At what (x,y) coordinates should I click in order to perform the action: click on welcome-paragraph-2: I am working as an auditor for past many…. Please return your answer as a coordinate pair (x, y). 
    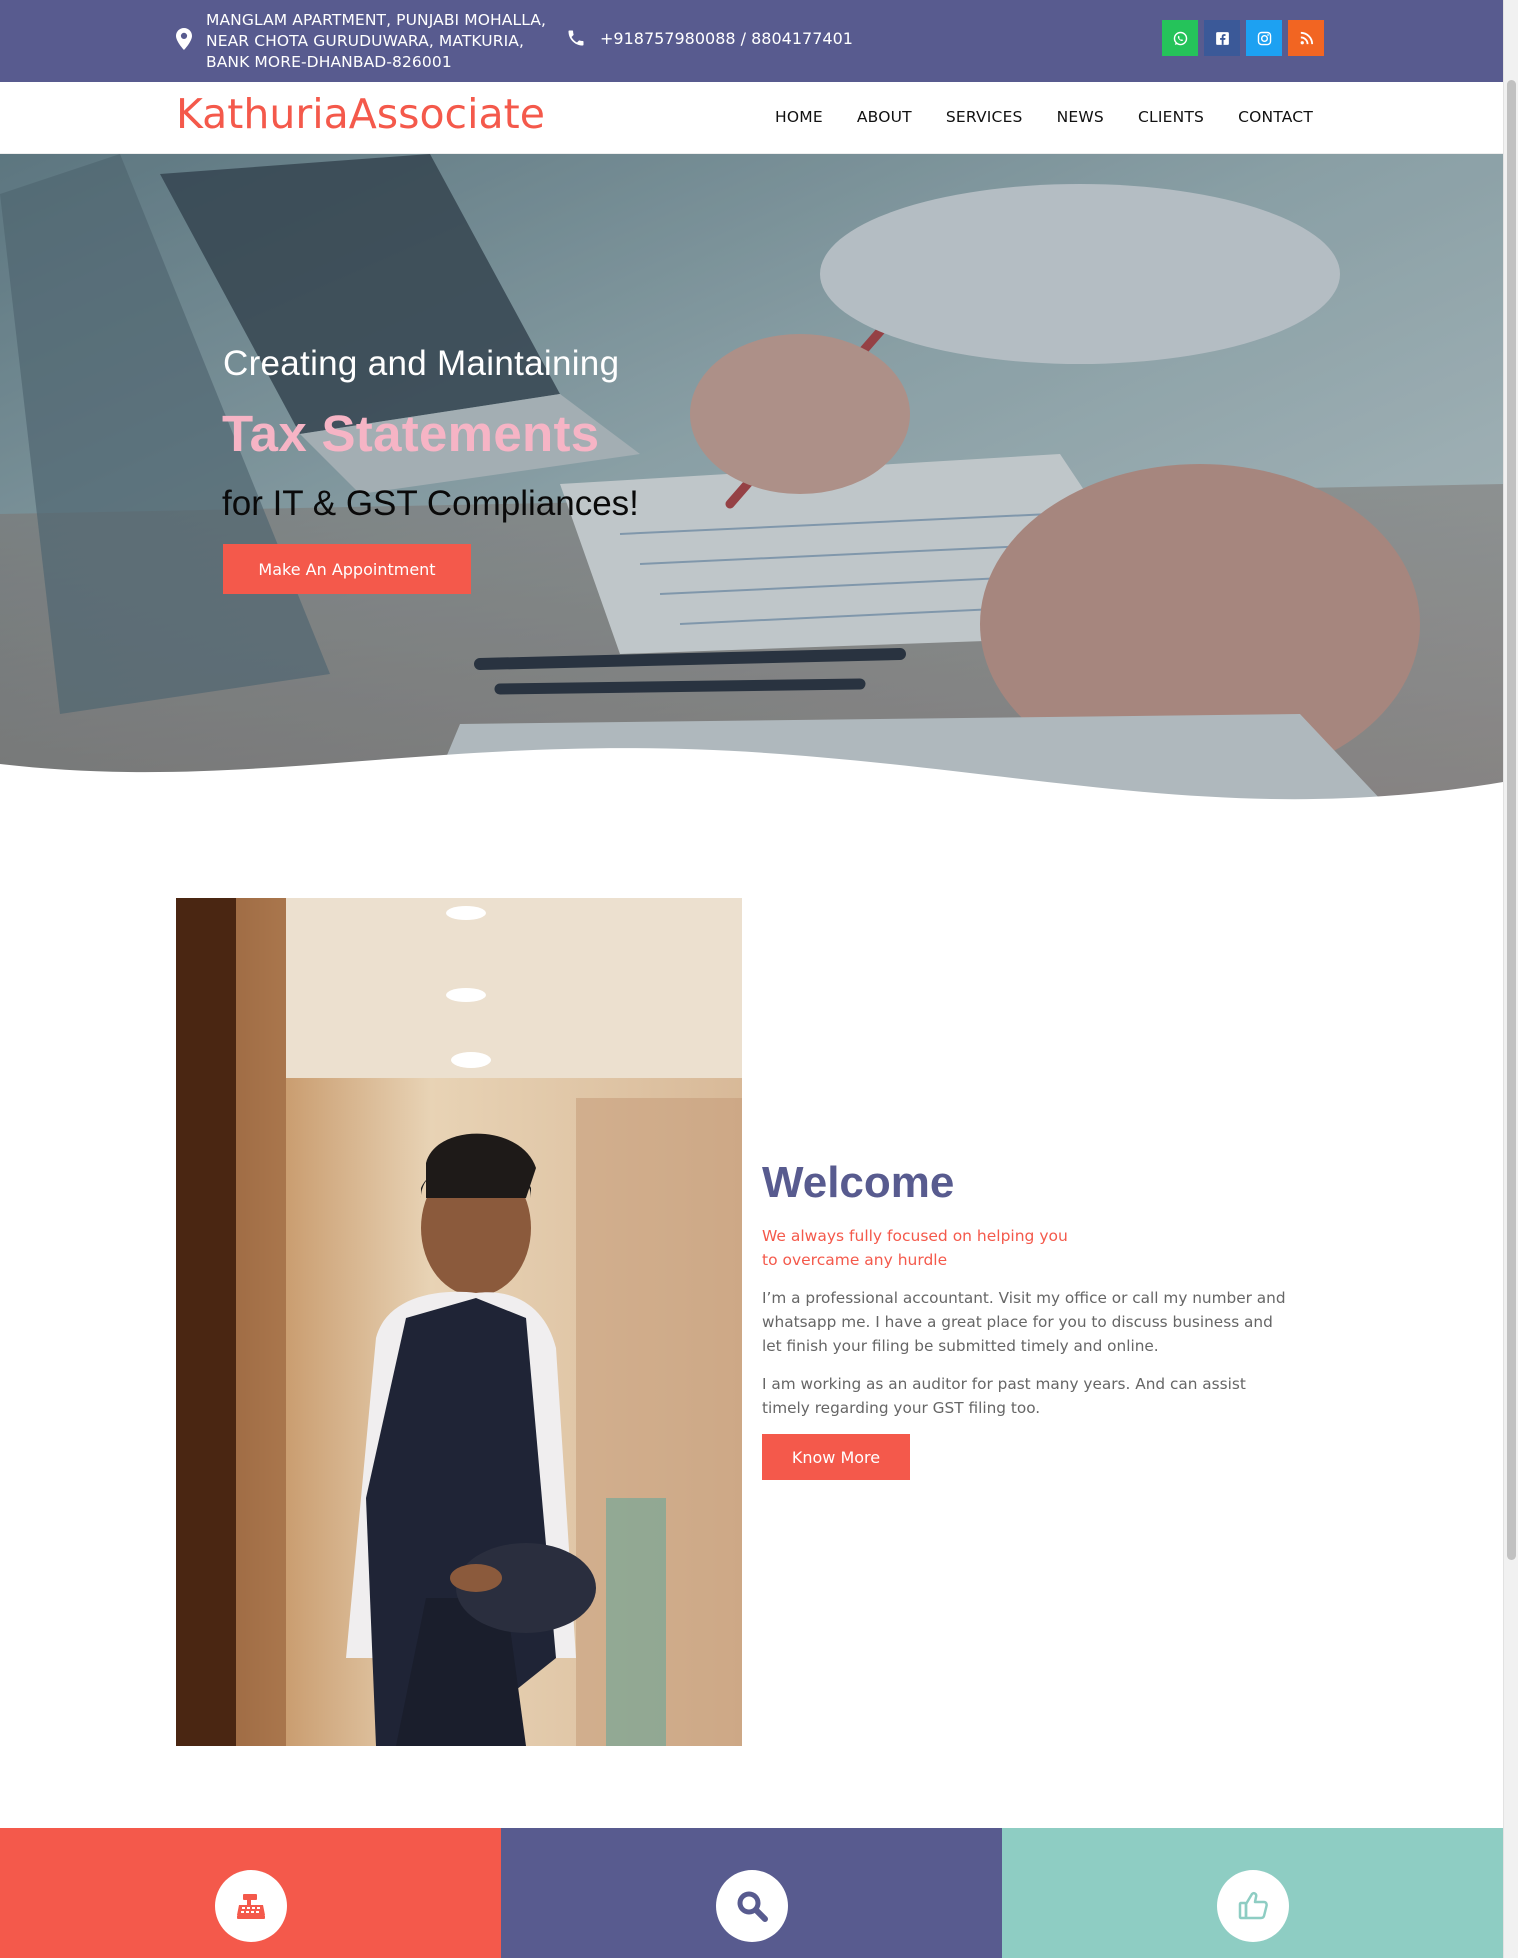
    Looking at the image, I should click on (1004, 1396).